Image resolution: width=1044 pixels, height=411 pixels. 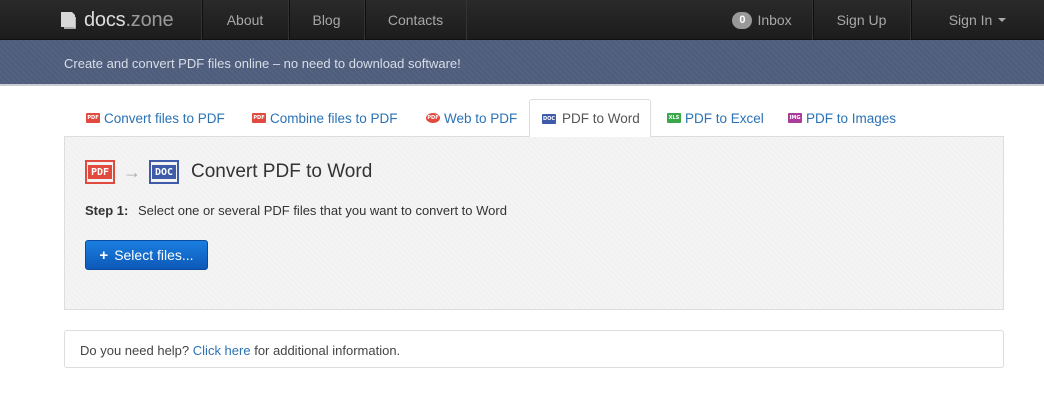 I want to click on tab-pdf-to-images: IMG PDF to Images, so click(x=841, y=118).